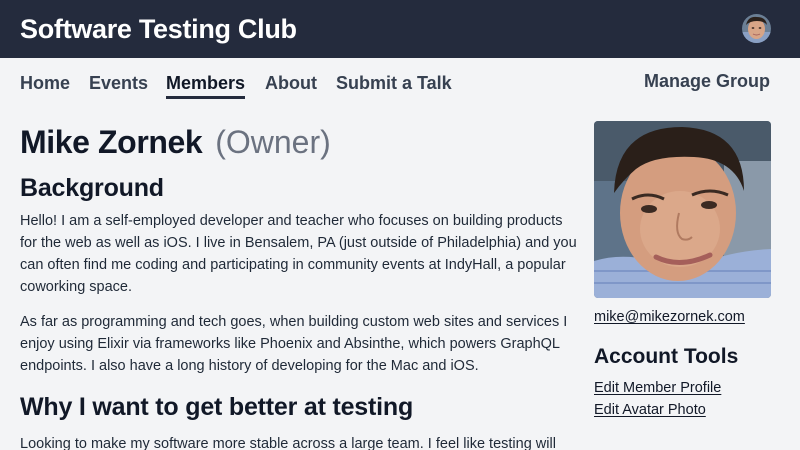 The image size is (800, 450). Describe the element at coordinates (291, 83) in the screenshot. I see `nav-about: About` at that location.